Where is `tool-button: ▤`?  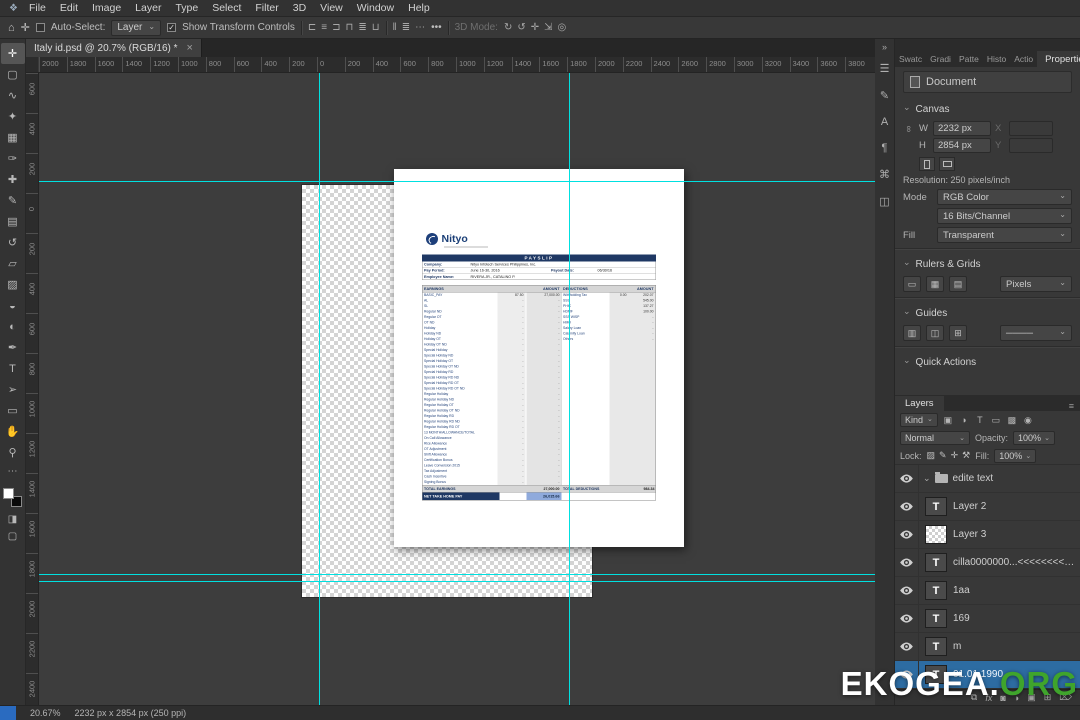 tool-button: ▤ is located at coordinates (13, 221).